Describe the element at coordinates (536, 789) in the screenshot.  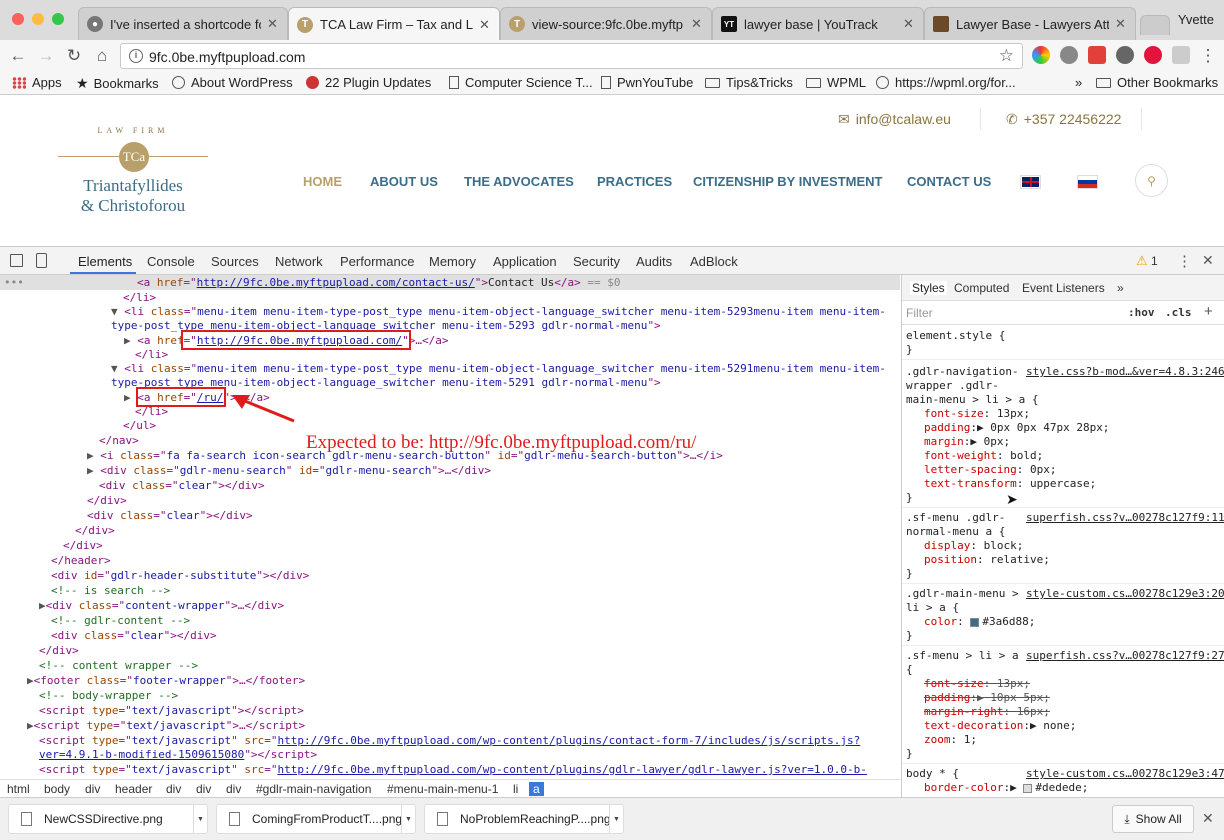
I see `breadcrumb-item-selected: a` at that location.